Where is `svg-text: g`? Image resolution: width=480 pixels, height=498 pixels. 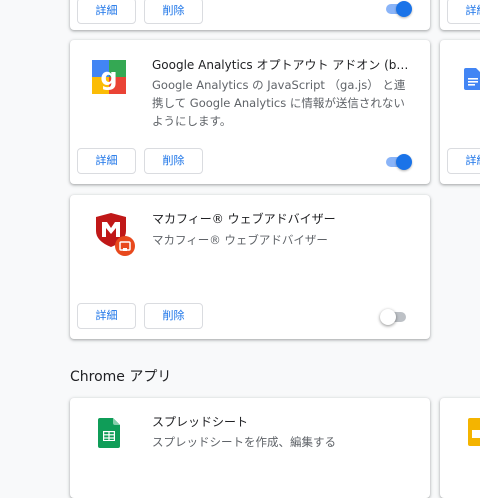
svg-text: g is located at coordinates (108, 77).